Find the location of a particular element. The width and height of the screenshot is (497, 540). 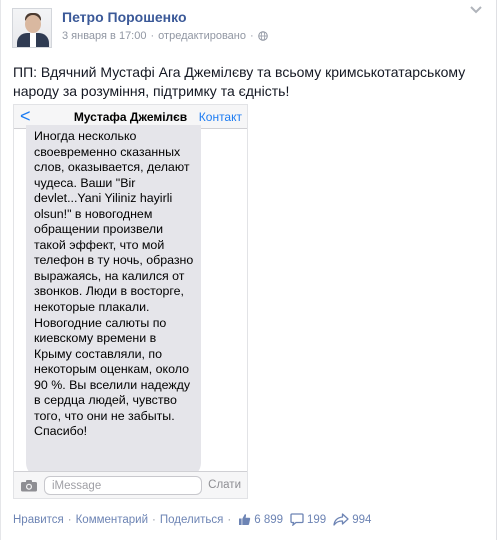

share-link: Поделиться is located at coordinates (192, 520).